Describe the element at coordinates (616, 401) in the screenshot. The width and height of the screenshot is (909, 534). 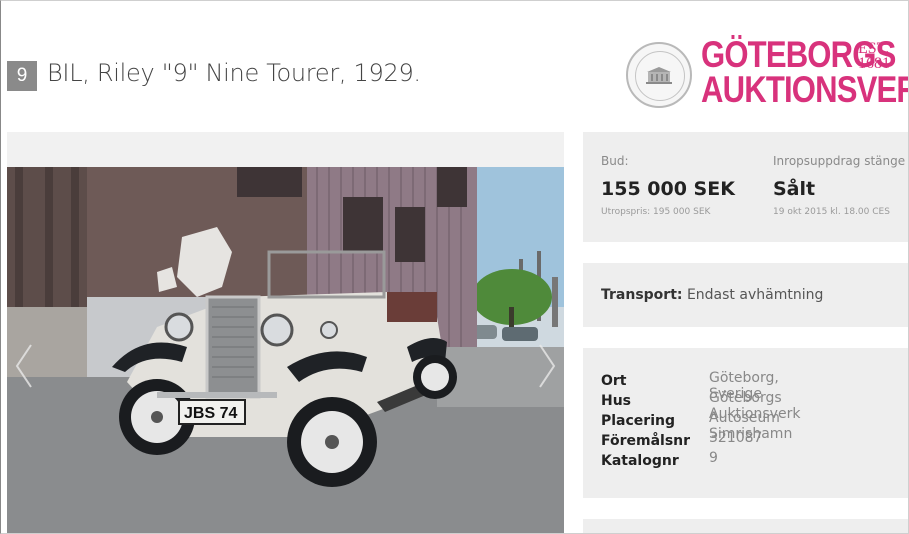
I see `detail-key: Hus` at that location.